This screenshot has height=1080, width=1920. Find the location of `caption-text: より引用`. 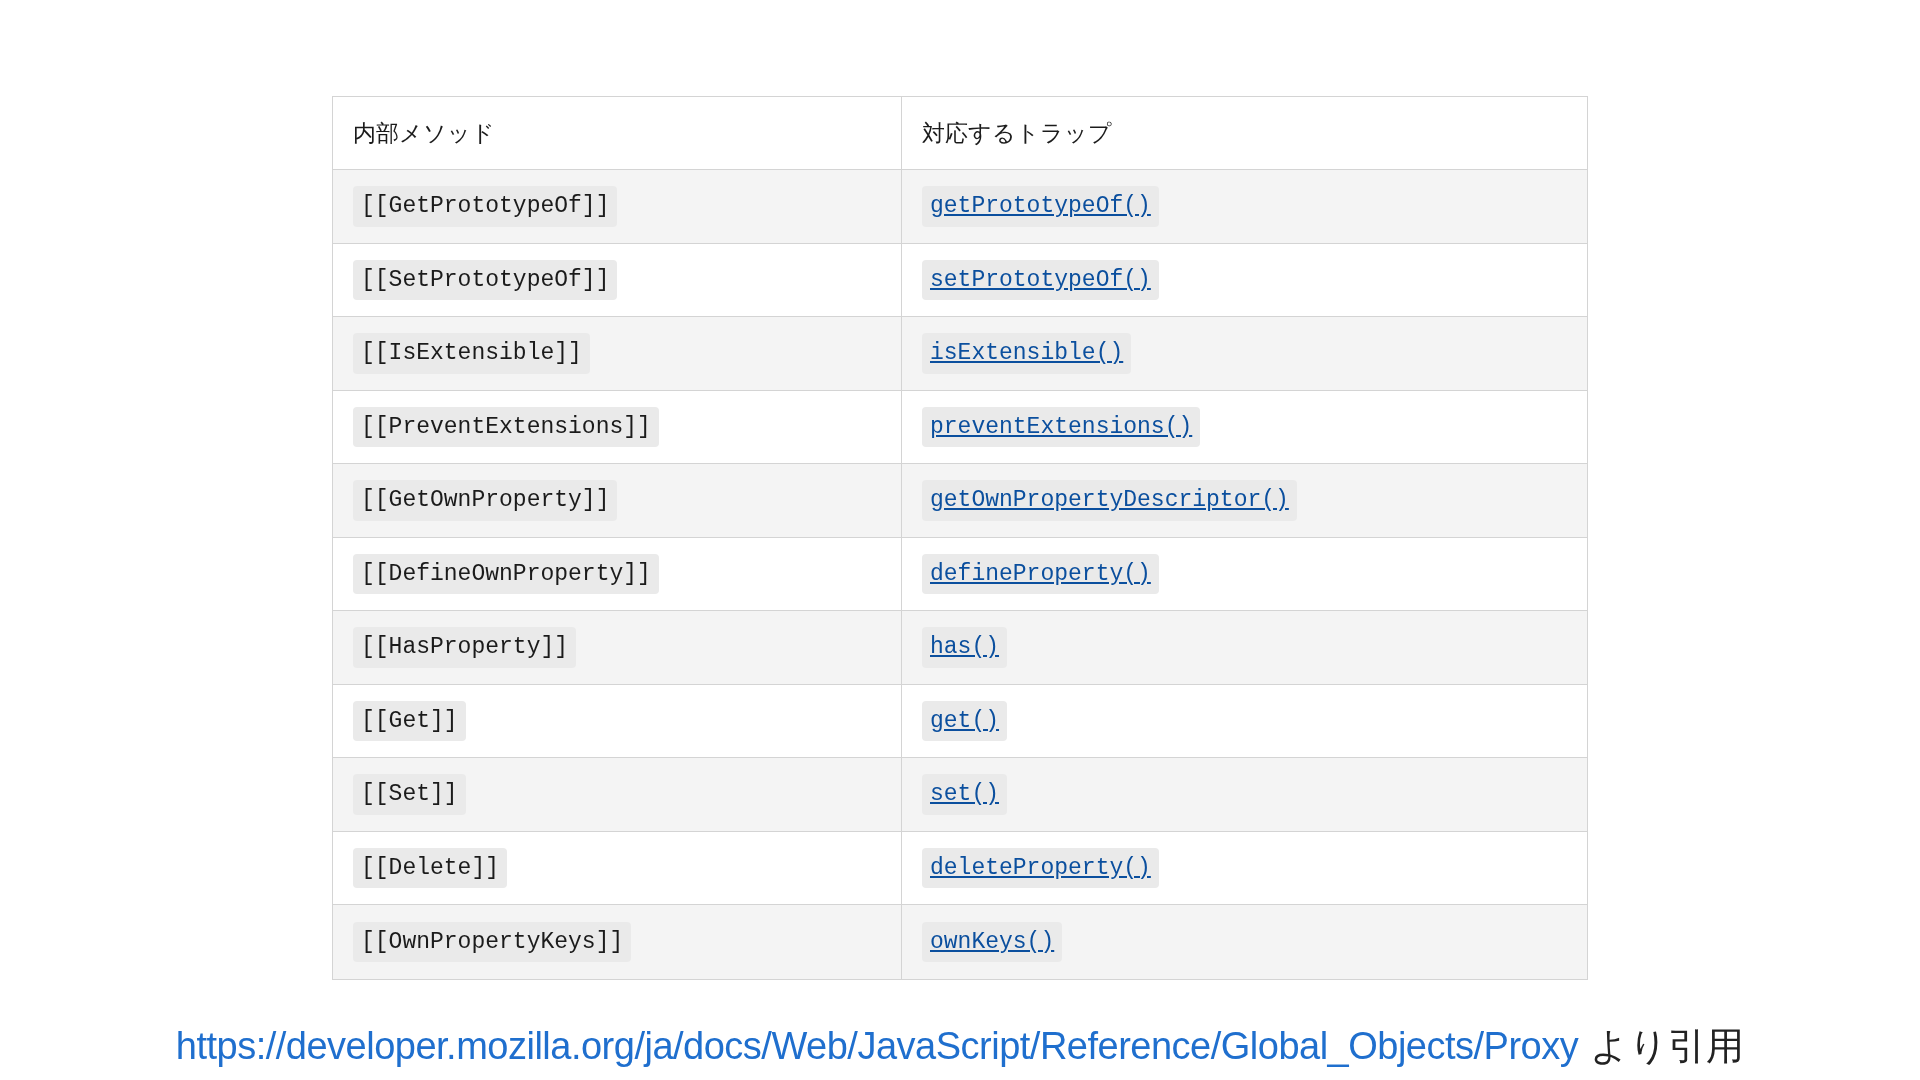

caption-text: より引用 is located at coordinates (1667, 1046).